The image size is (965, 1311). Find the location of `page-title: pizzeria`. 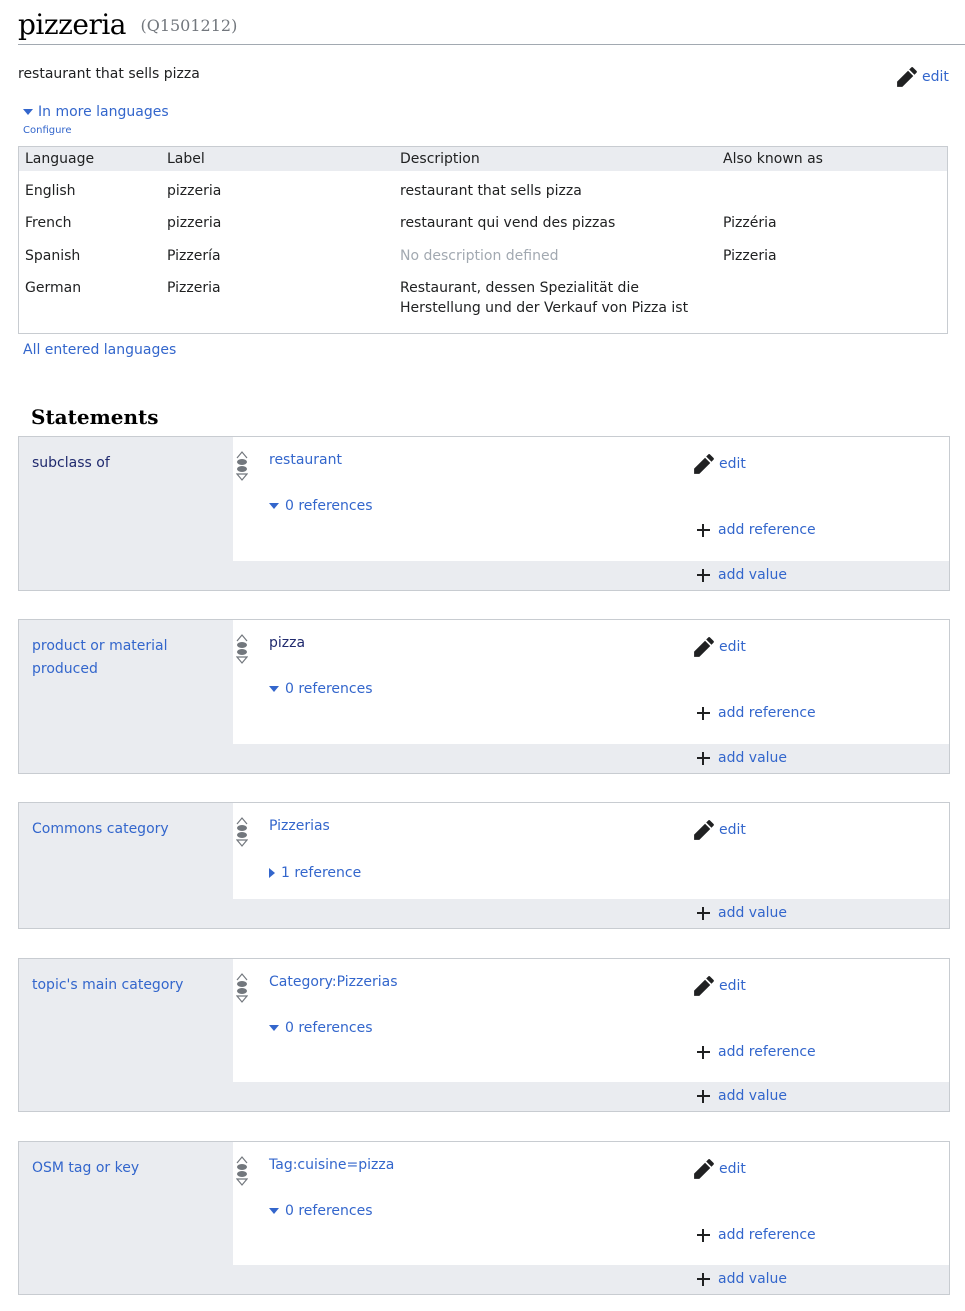

page-title: pizzeria is located at coordinates (72, 24).